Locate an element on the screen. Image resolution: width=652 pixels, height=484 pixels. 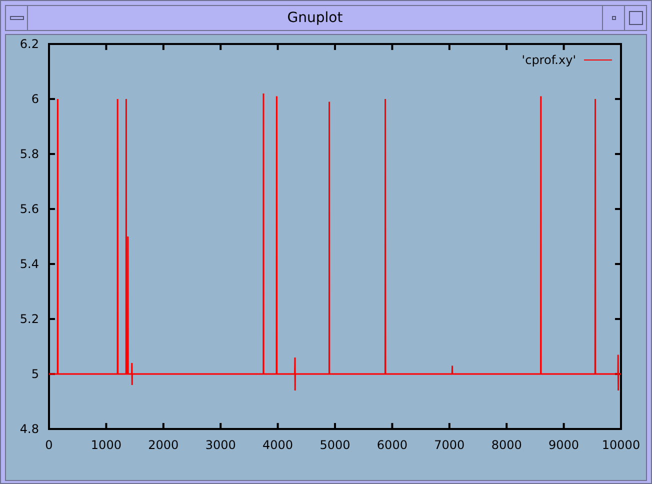
x-tick-label: 3000 is located at coordinates (220, 445).